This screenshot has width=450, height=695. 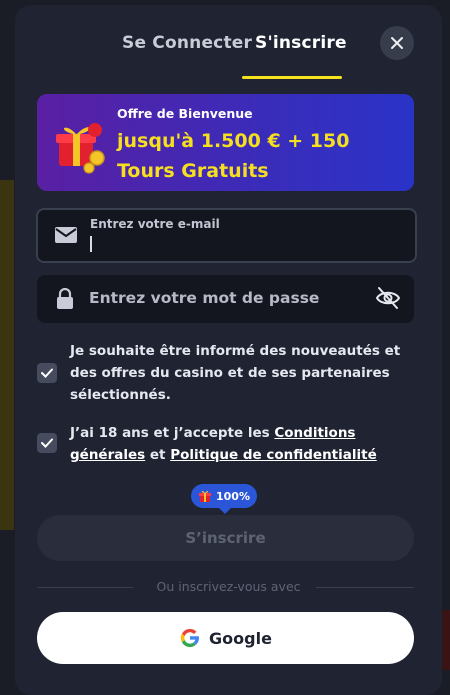 What do you see at coordinates (233, 156) in the screenshot?
I see `offer-title: jusqu'à 1.500 € + 150 Tours Gratuits` at bounding box center [233, 156].